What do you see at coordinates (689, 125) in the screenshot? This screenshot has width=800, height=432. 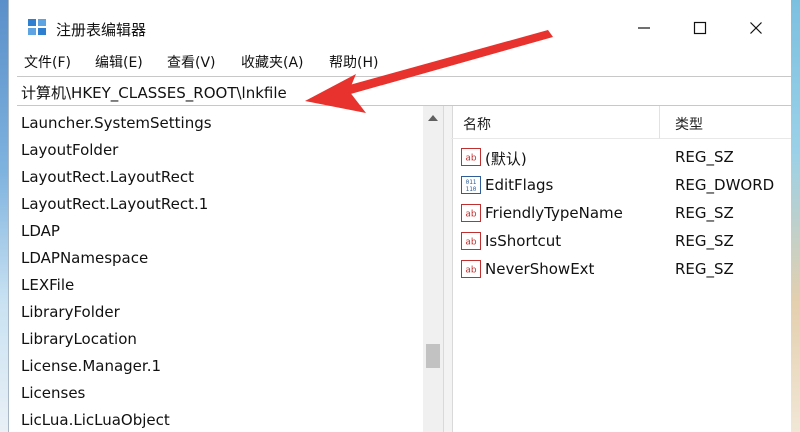 I see `column-type-label: 类型` at bounding box center [689, 125].